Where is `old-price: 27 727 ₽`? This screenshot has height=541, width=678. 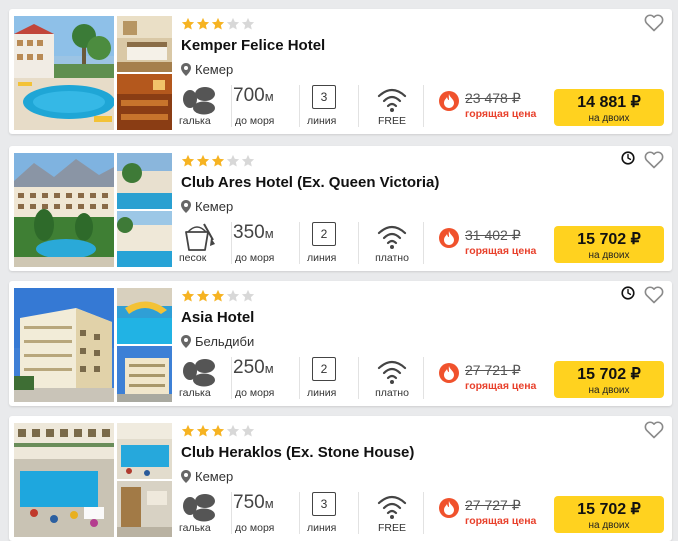
old-price: 27 727 ₽ is located at coordinates (493, 505).